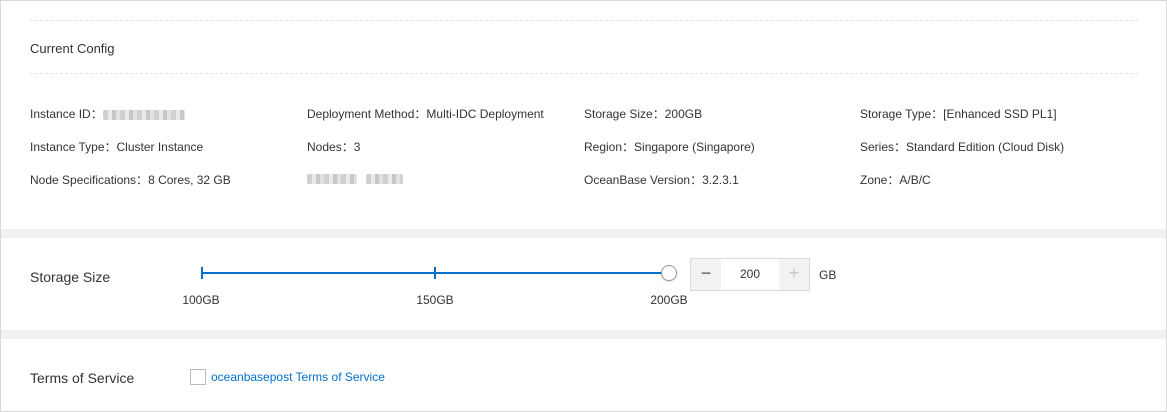  What do you see at coordinates (367, 114) in the screenshot?
I see `field-label: Deployment Method：` at bounding box center [367, 114].